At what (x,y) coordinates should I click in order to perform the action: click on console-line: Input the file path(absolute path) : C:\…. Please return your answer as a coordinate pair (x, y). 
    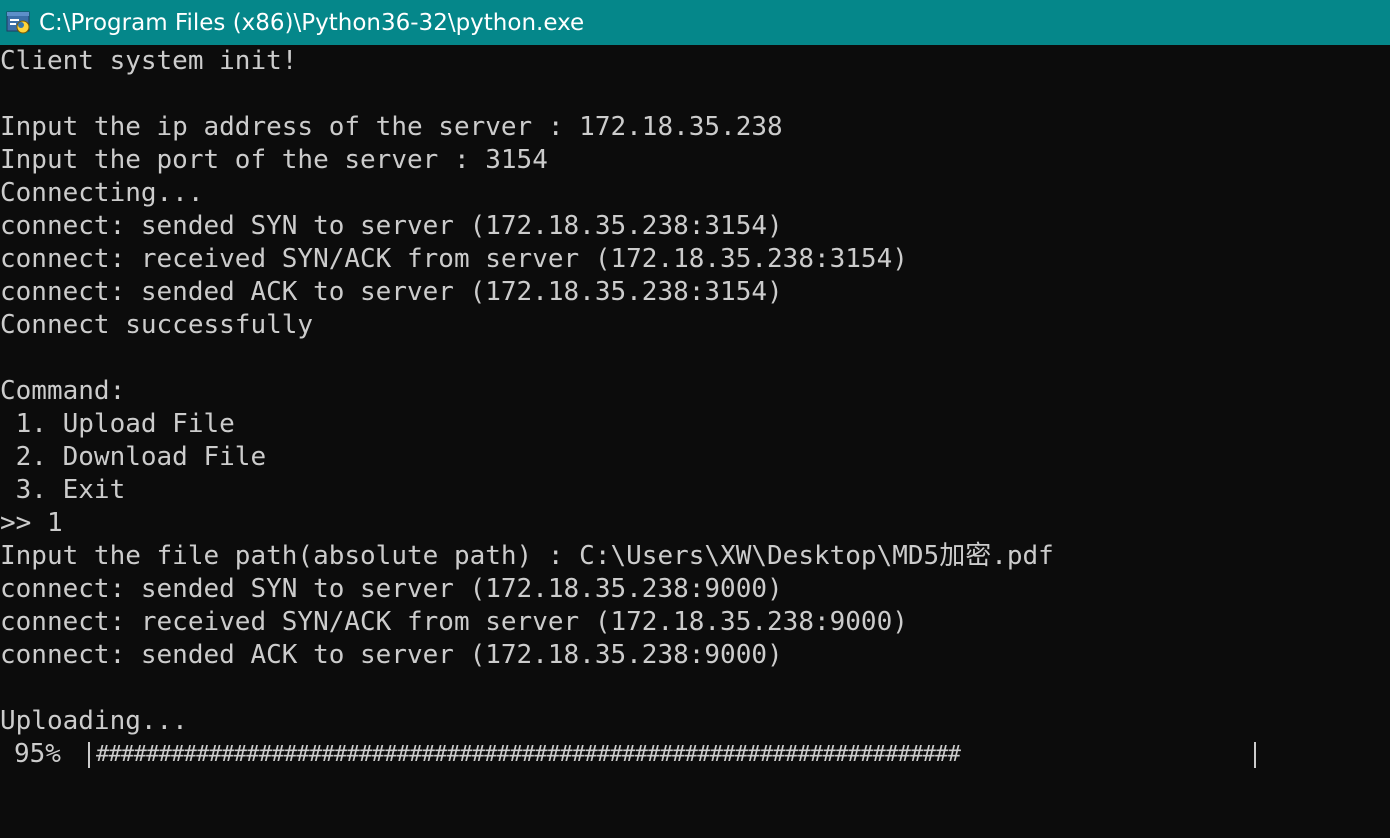
    Looking at the image, I should click on (527, 556).